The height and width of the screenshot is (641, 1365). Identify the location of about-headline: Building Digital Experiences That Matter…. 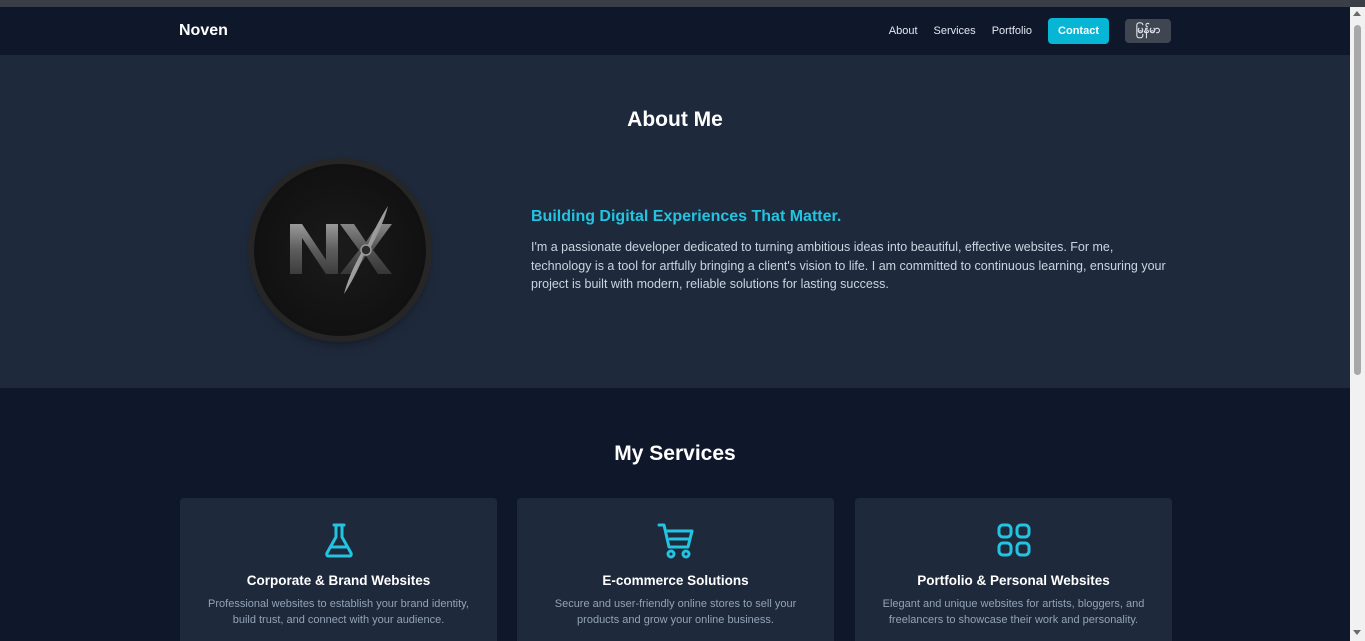
(686, 216).